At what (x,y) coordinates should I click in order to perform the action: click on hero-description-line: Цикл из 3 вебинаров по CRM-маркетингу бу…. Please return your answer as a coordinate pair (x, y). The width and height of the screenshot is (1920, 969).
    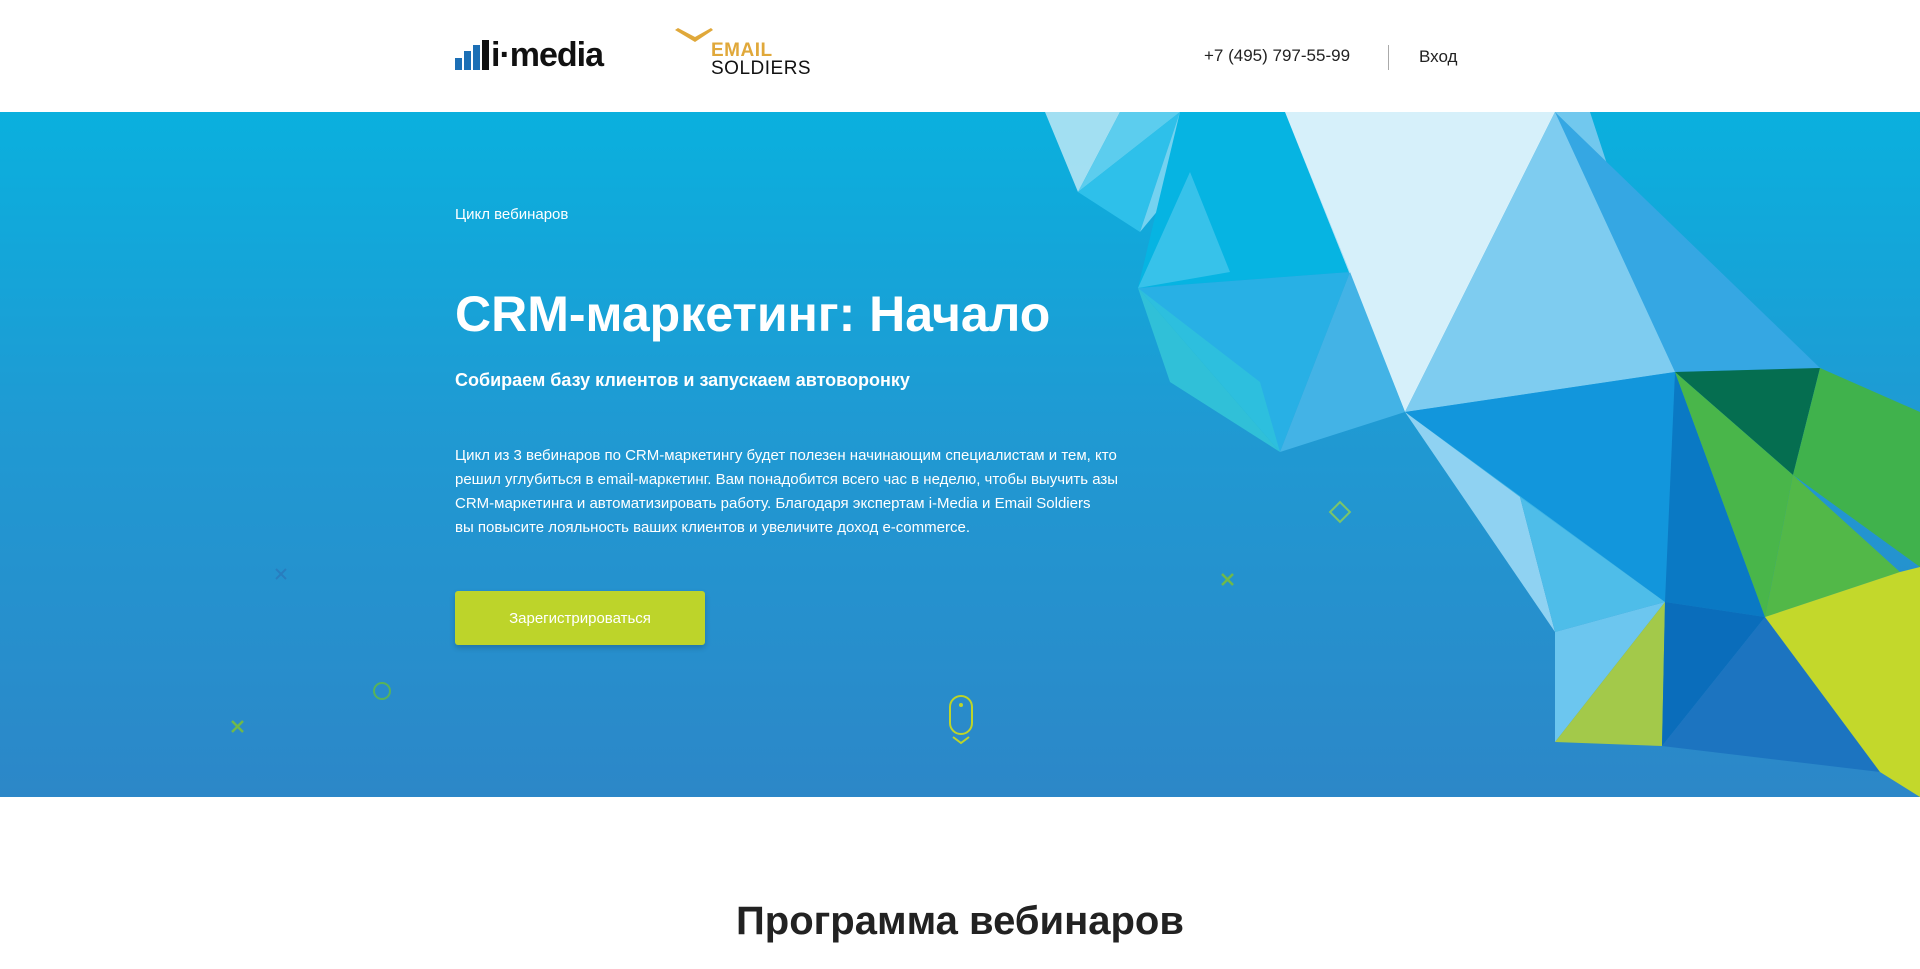
    Looking at the image, I should click on (786, 455).